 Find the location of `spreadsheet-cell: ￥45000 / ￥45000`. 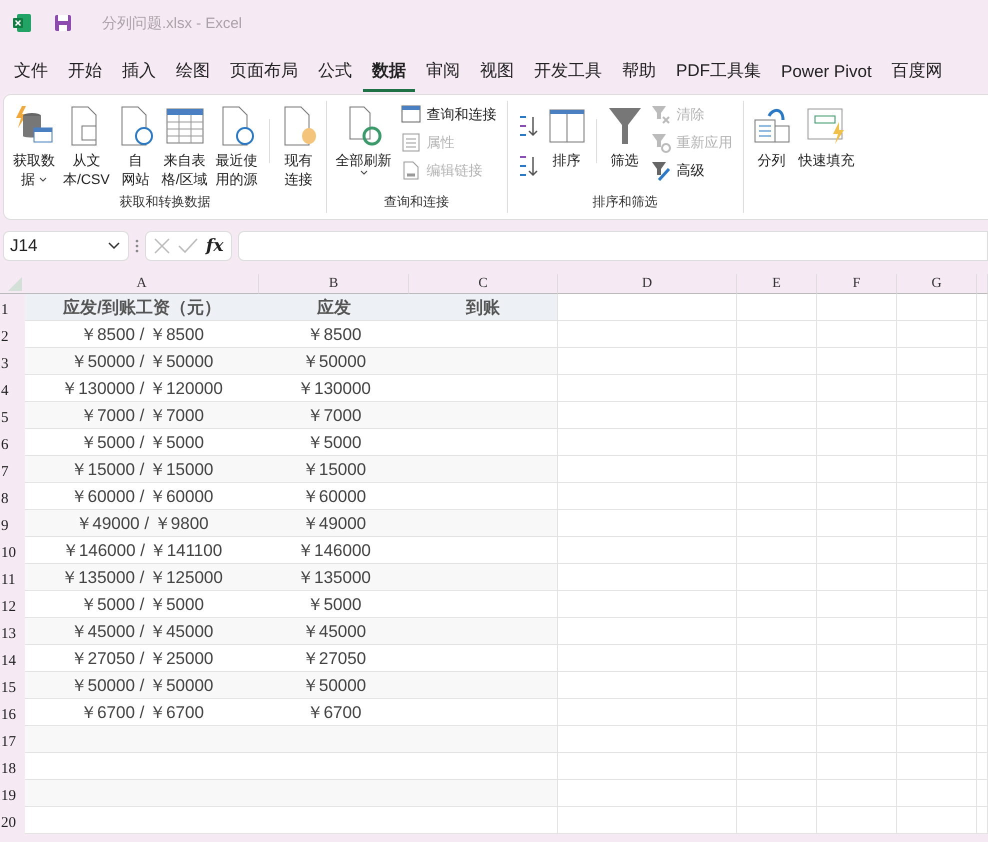

spreadsheet-cell: ￥45000 / ￥45000 is located at coordinates (142, 631).